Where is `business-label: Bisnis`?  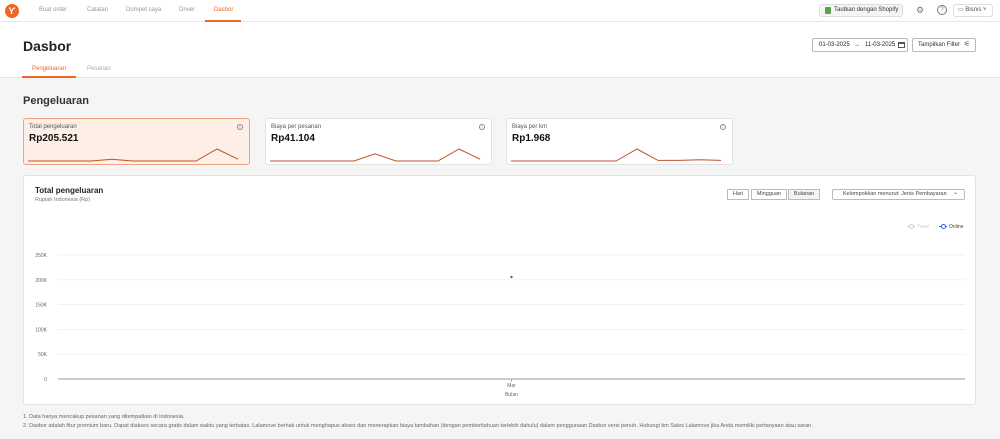
business-label: Bisnis is located at coordinates (973, 10).